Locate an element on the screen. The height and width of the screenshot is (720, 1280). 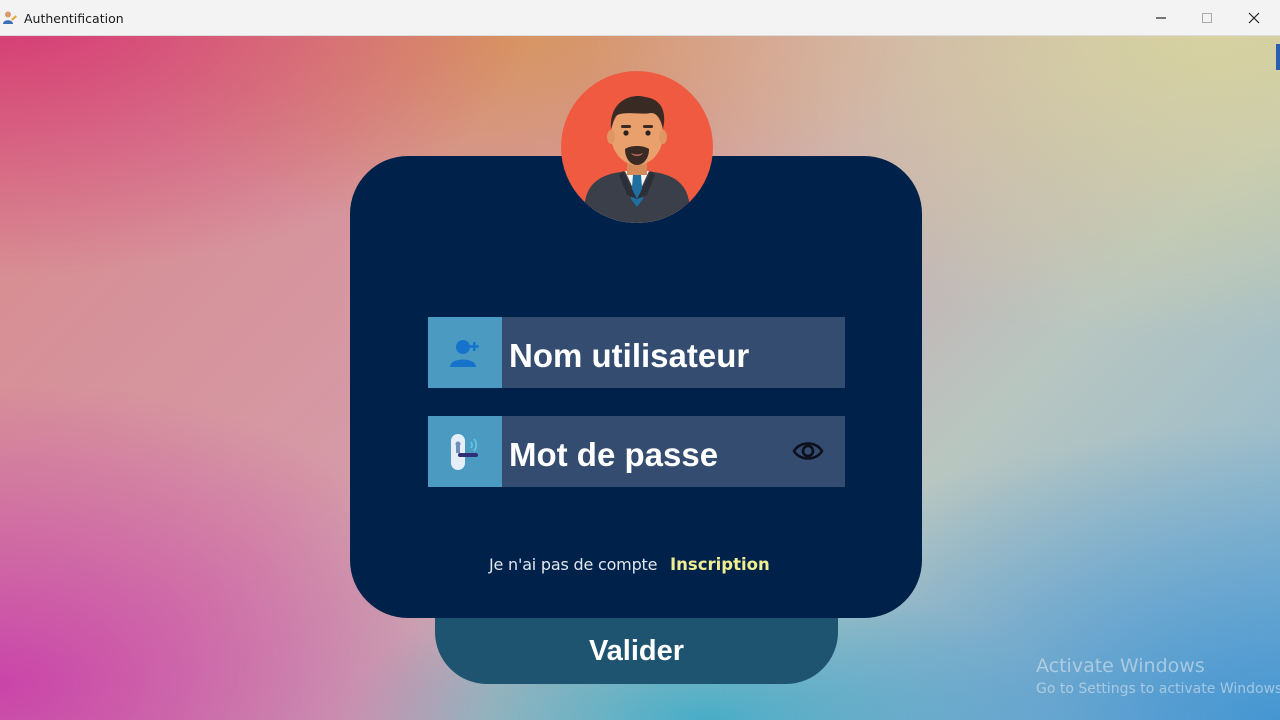
door-lock-icon is located at coordinates (464, 451).